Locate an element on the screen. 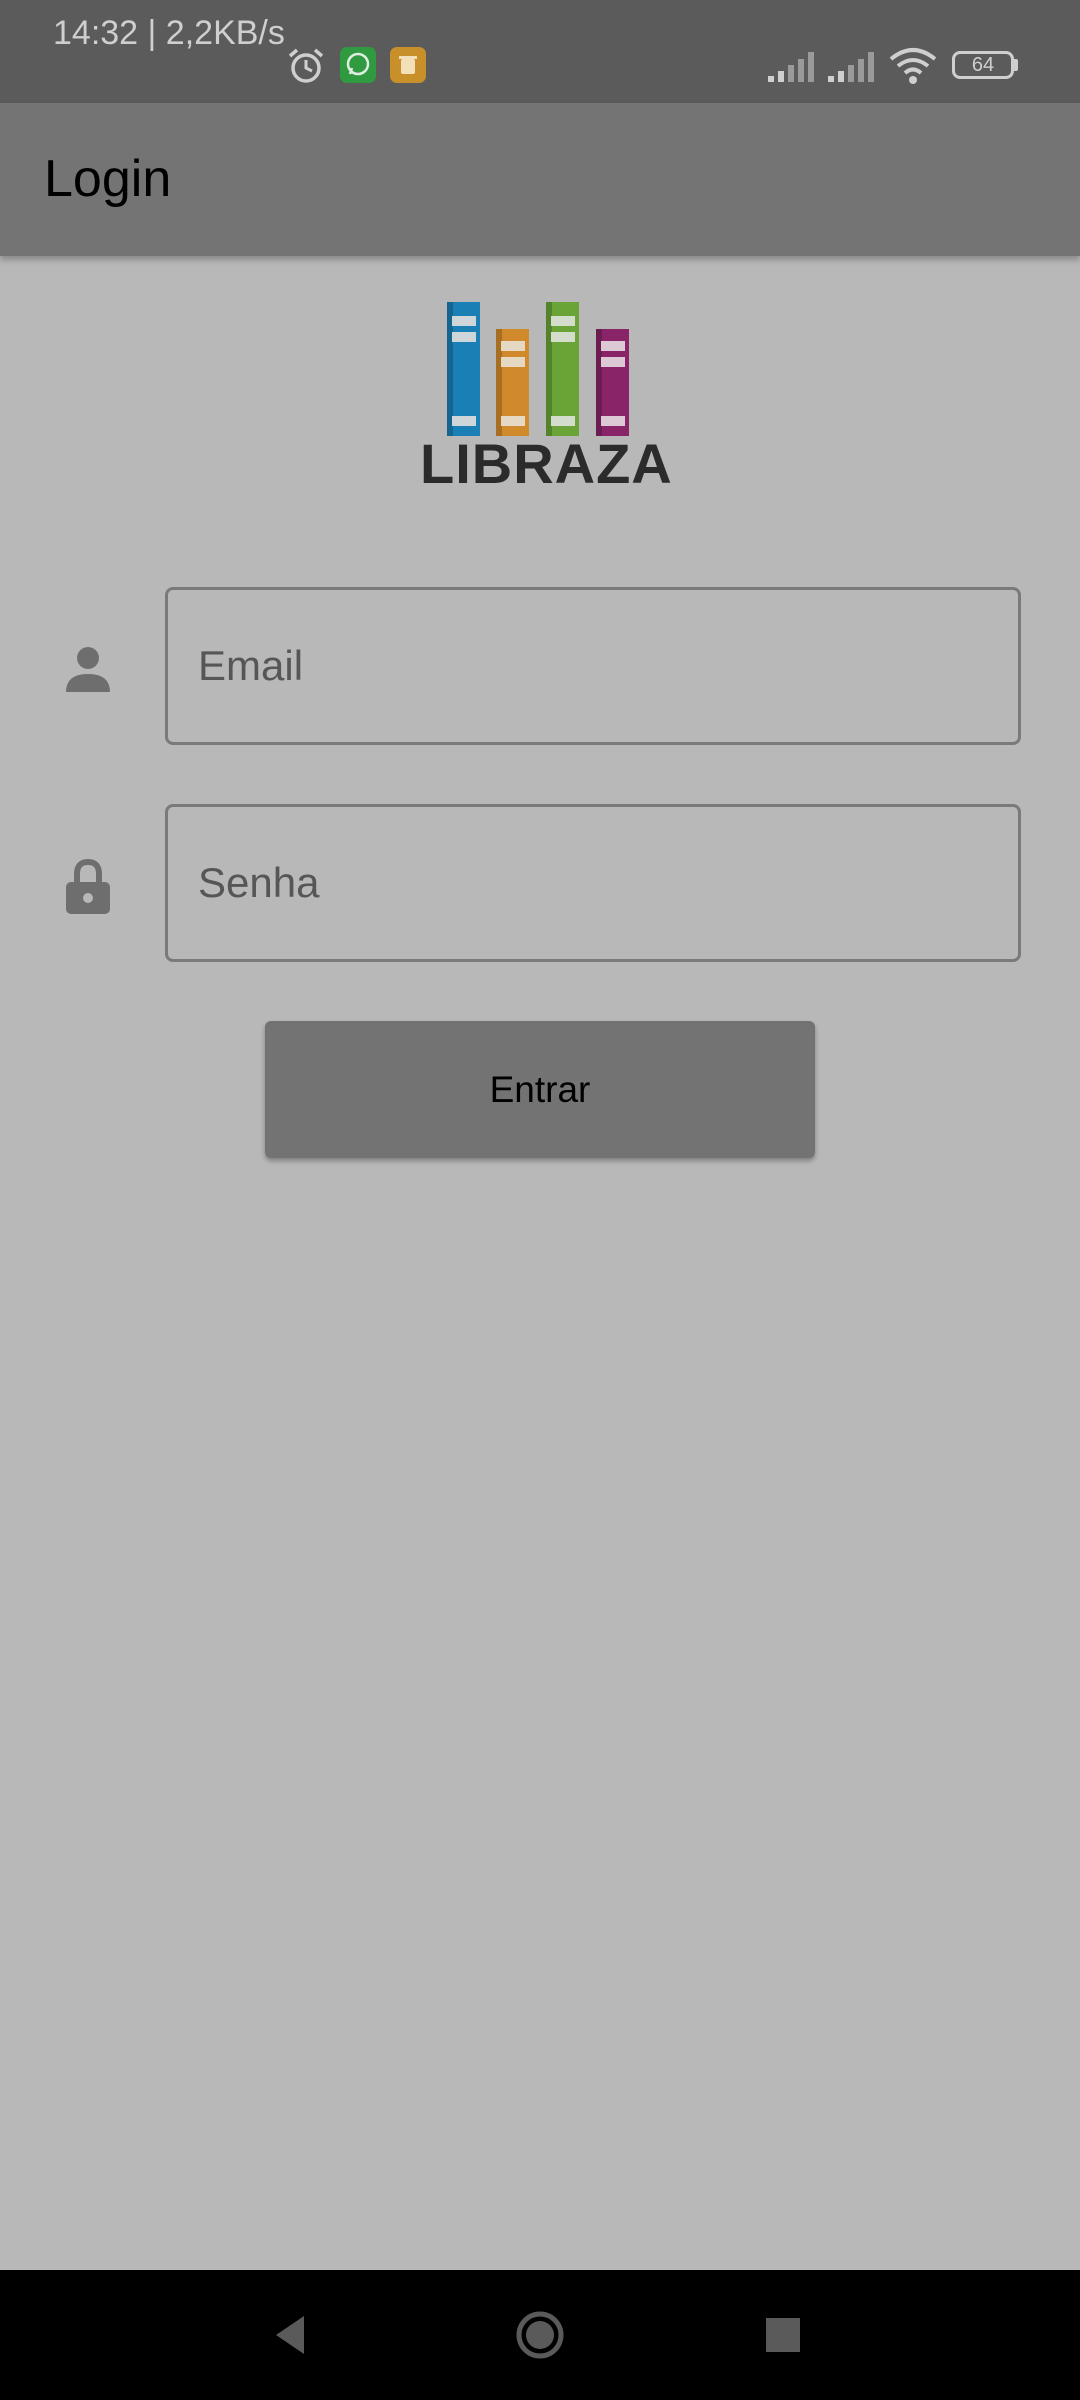  logo-text: LIBRAZA is located at coordinates (546, 463).